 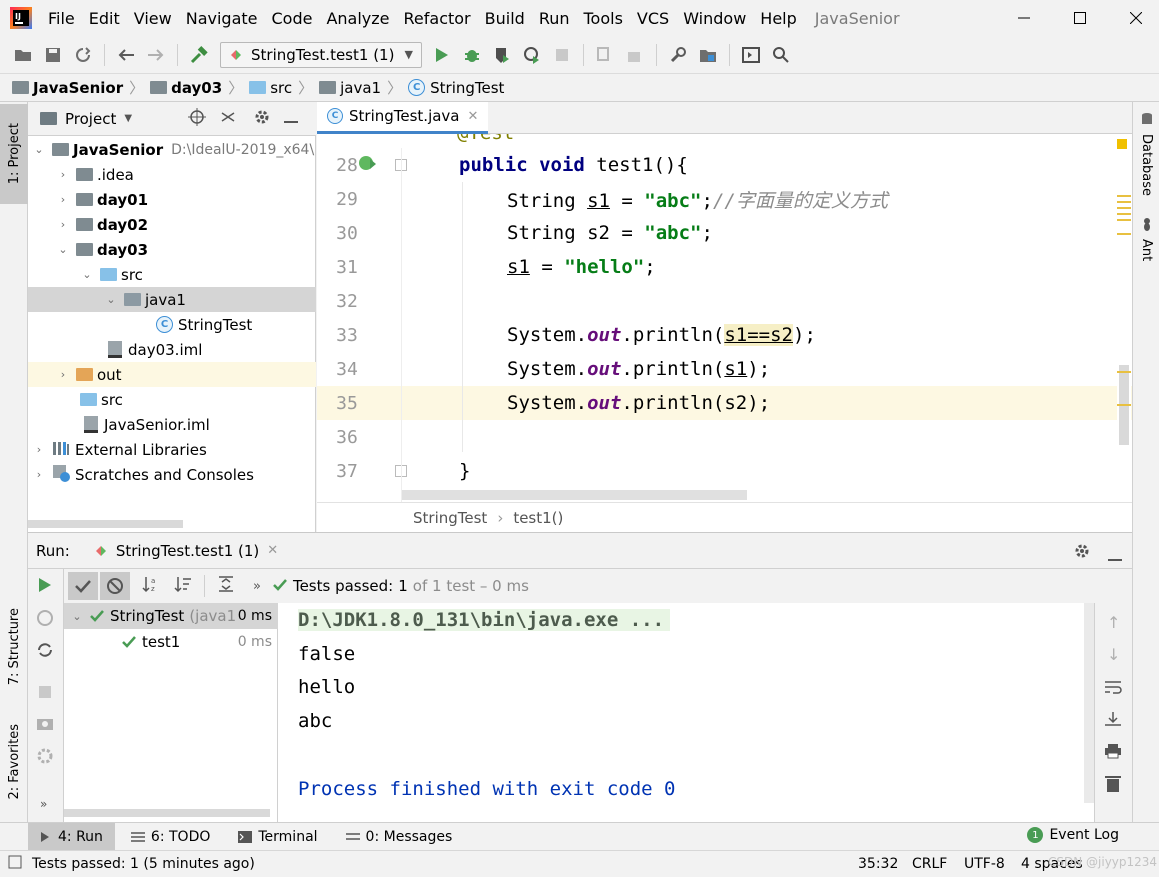 I want to click on menu-build: Build, so click(x=505, y=18).